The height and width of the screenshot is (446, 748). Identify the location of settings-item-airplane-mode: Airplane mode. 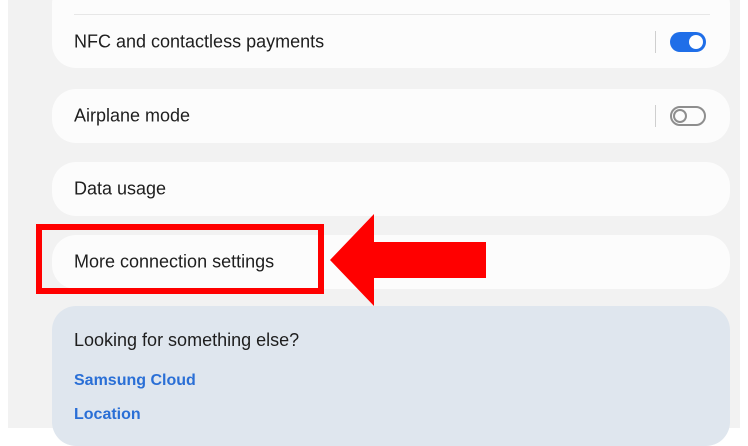
(391, 116).